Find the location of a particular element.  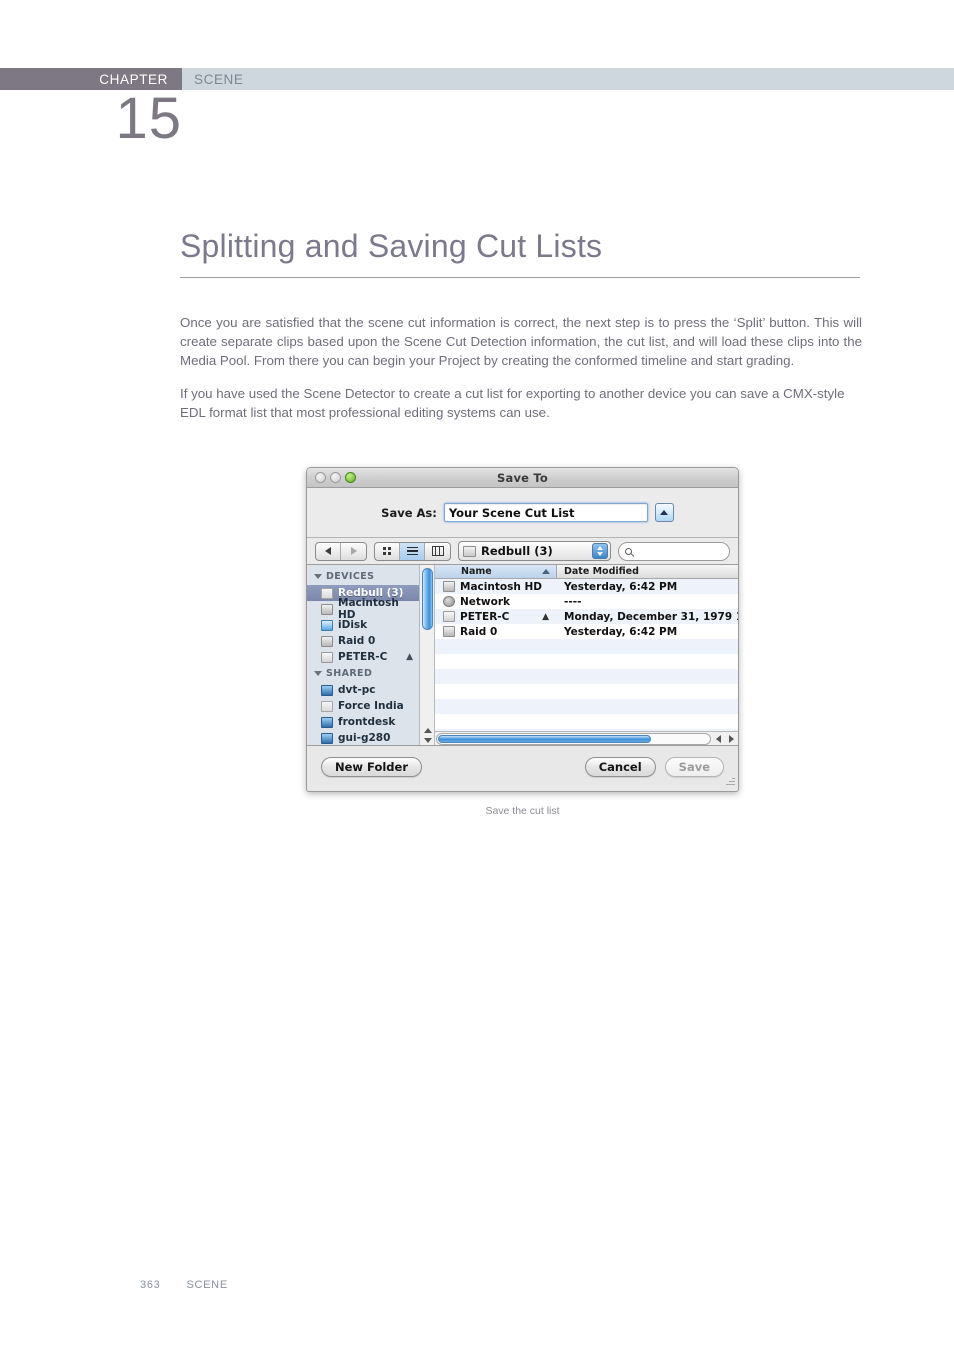

sidebar-item-force-india: Force India is located at coordinates (363, 706).